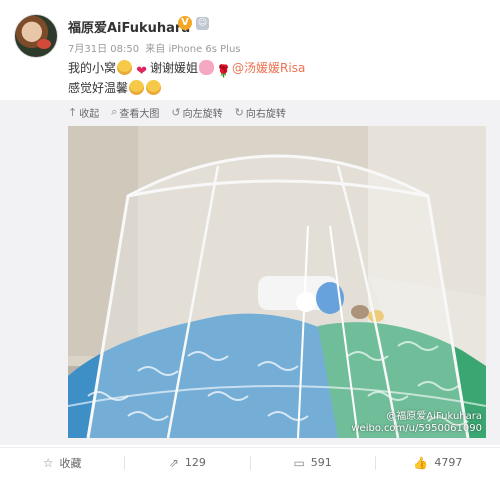 The height and width of the screenshot is (477, 500). Describe the element at coordinates (195, 462) in the screenshot. I see `repost-count: 129` at that location.